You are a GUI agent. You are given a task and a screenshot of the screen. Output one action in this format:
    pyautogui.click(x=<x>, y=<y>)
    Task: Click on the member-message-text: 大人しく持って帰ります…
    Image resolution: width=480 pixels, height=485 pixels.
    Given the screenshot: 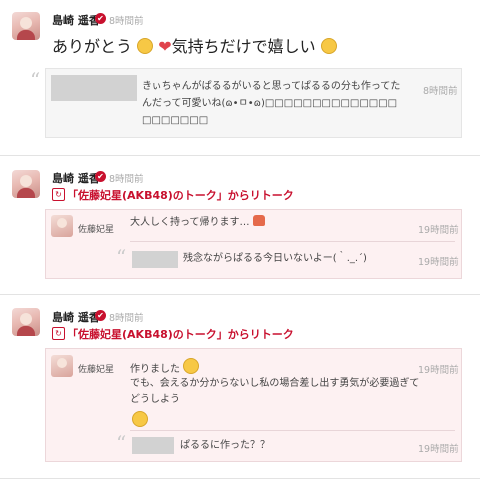 What is the action you would take?
    pyautogui.click(x=190, y=222)
    